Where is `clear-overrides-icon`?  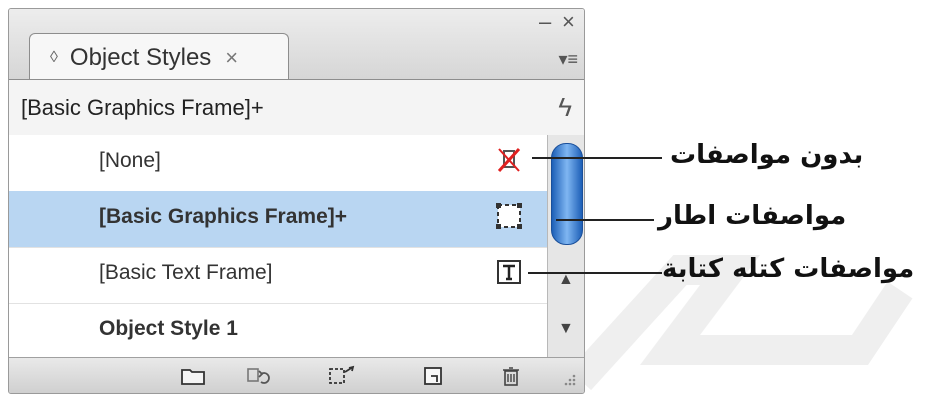 clear-overrides-icon is located at coordinates (259, 376).